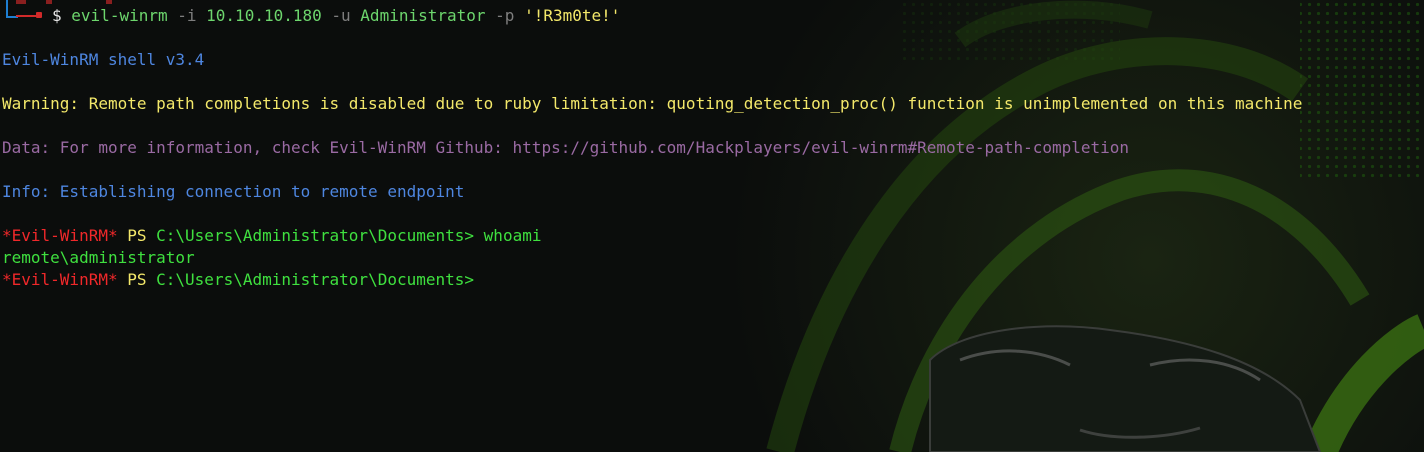  What do you see at coordinates (98, 257) in the screenshot?
I see `command-output: remote\administrator` at bounding box center [98, 257].